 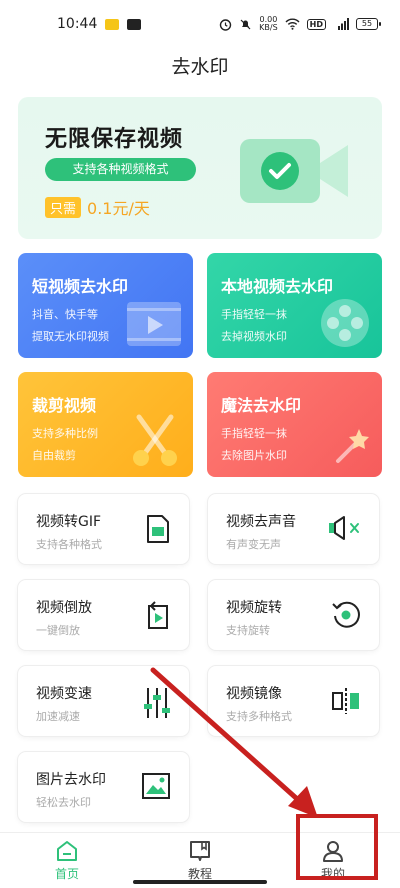 What do you see at coordinates (66, 874) in the screenshot?
I see `nav-home-label: 首页` at bounding box center [66, 874].